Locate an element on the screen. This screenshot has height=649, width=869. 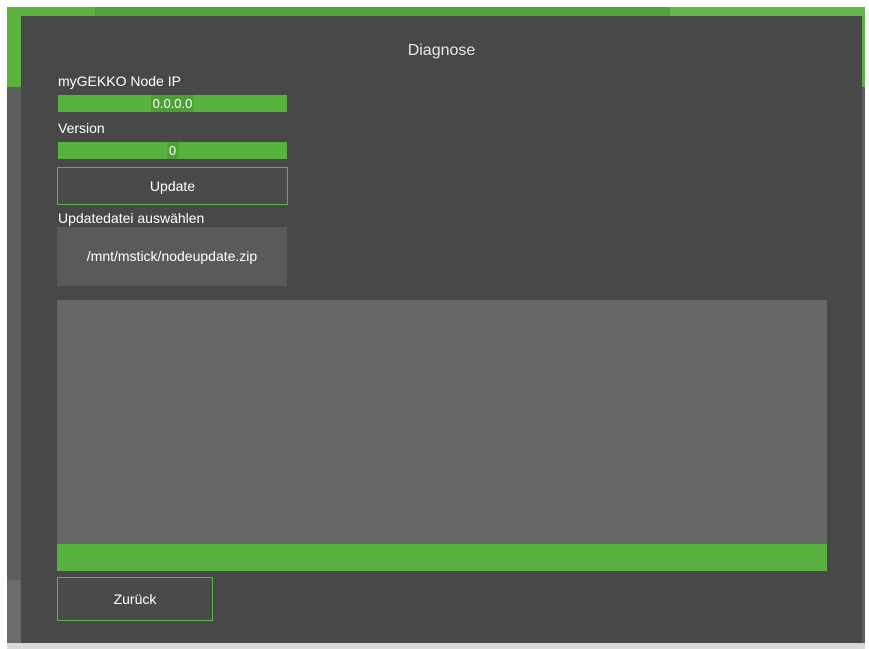
update-button: Update is located at coordinates (172, 186).